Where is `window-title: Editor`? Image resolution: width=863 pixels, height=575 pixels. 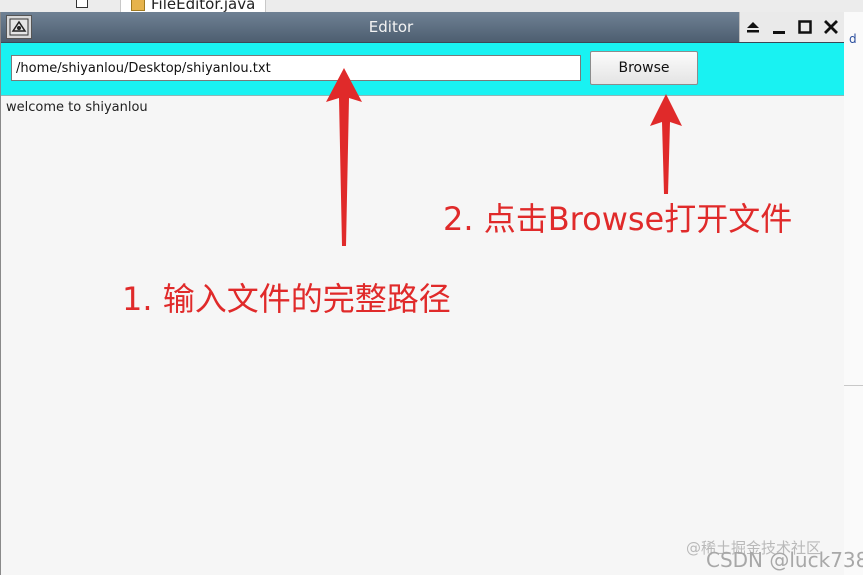
window-title: Editor is located at coordinates (391, 27).